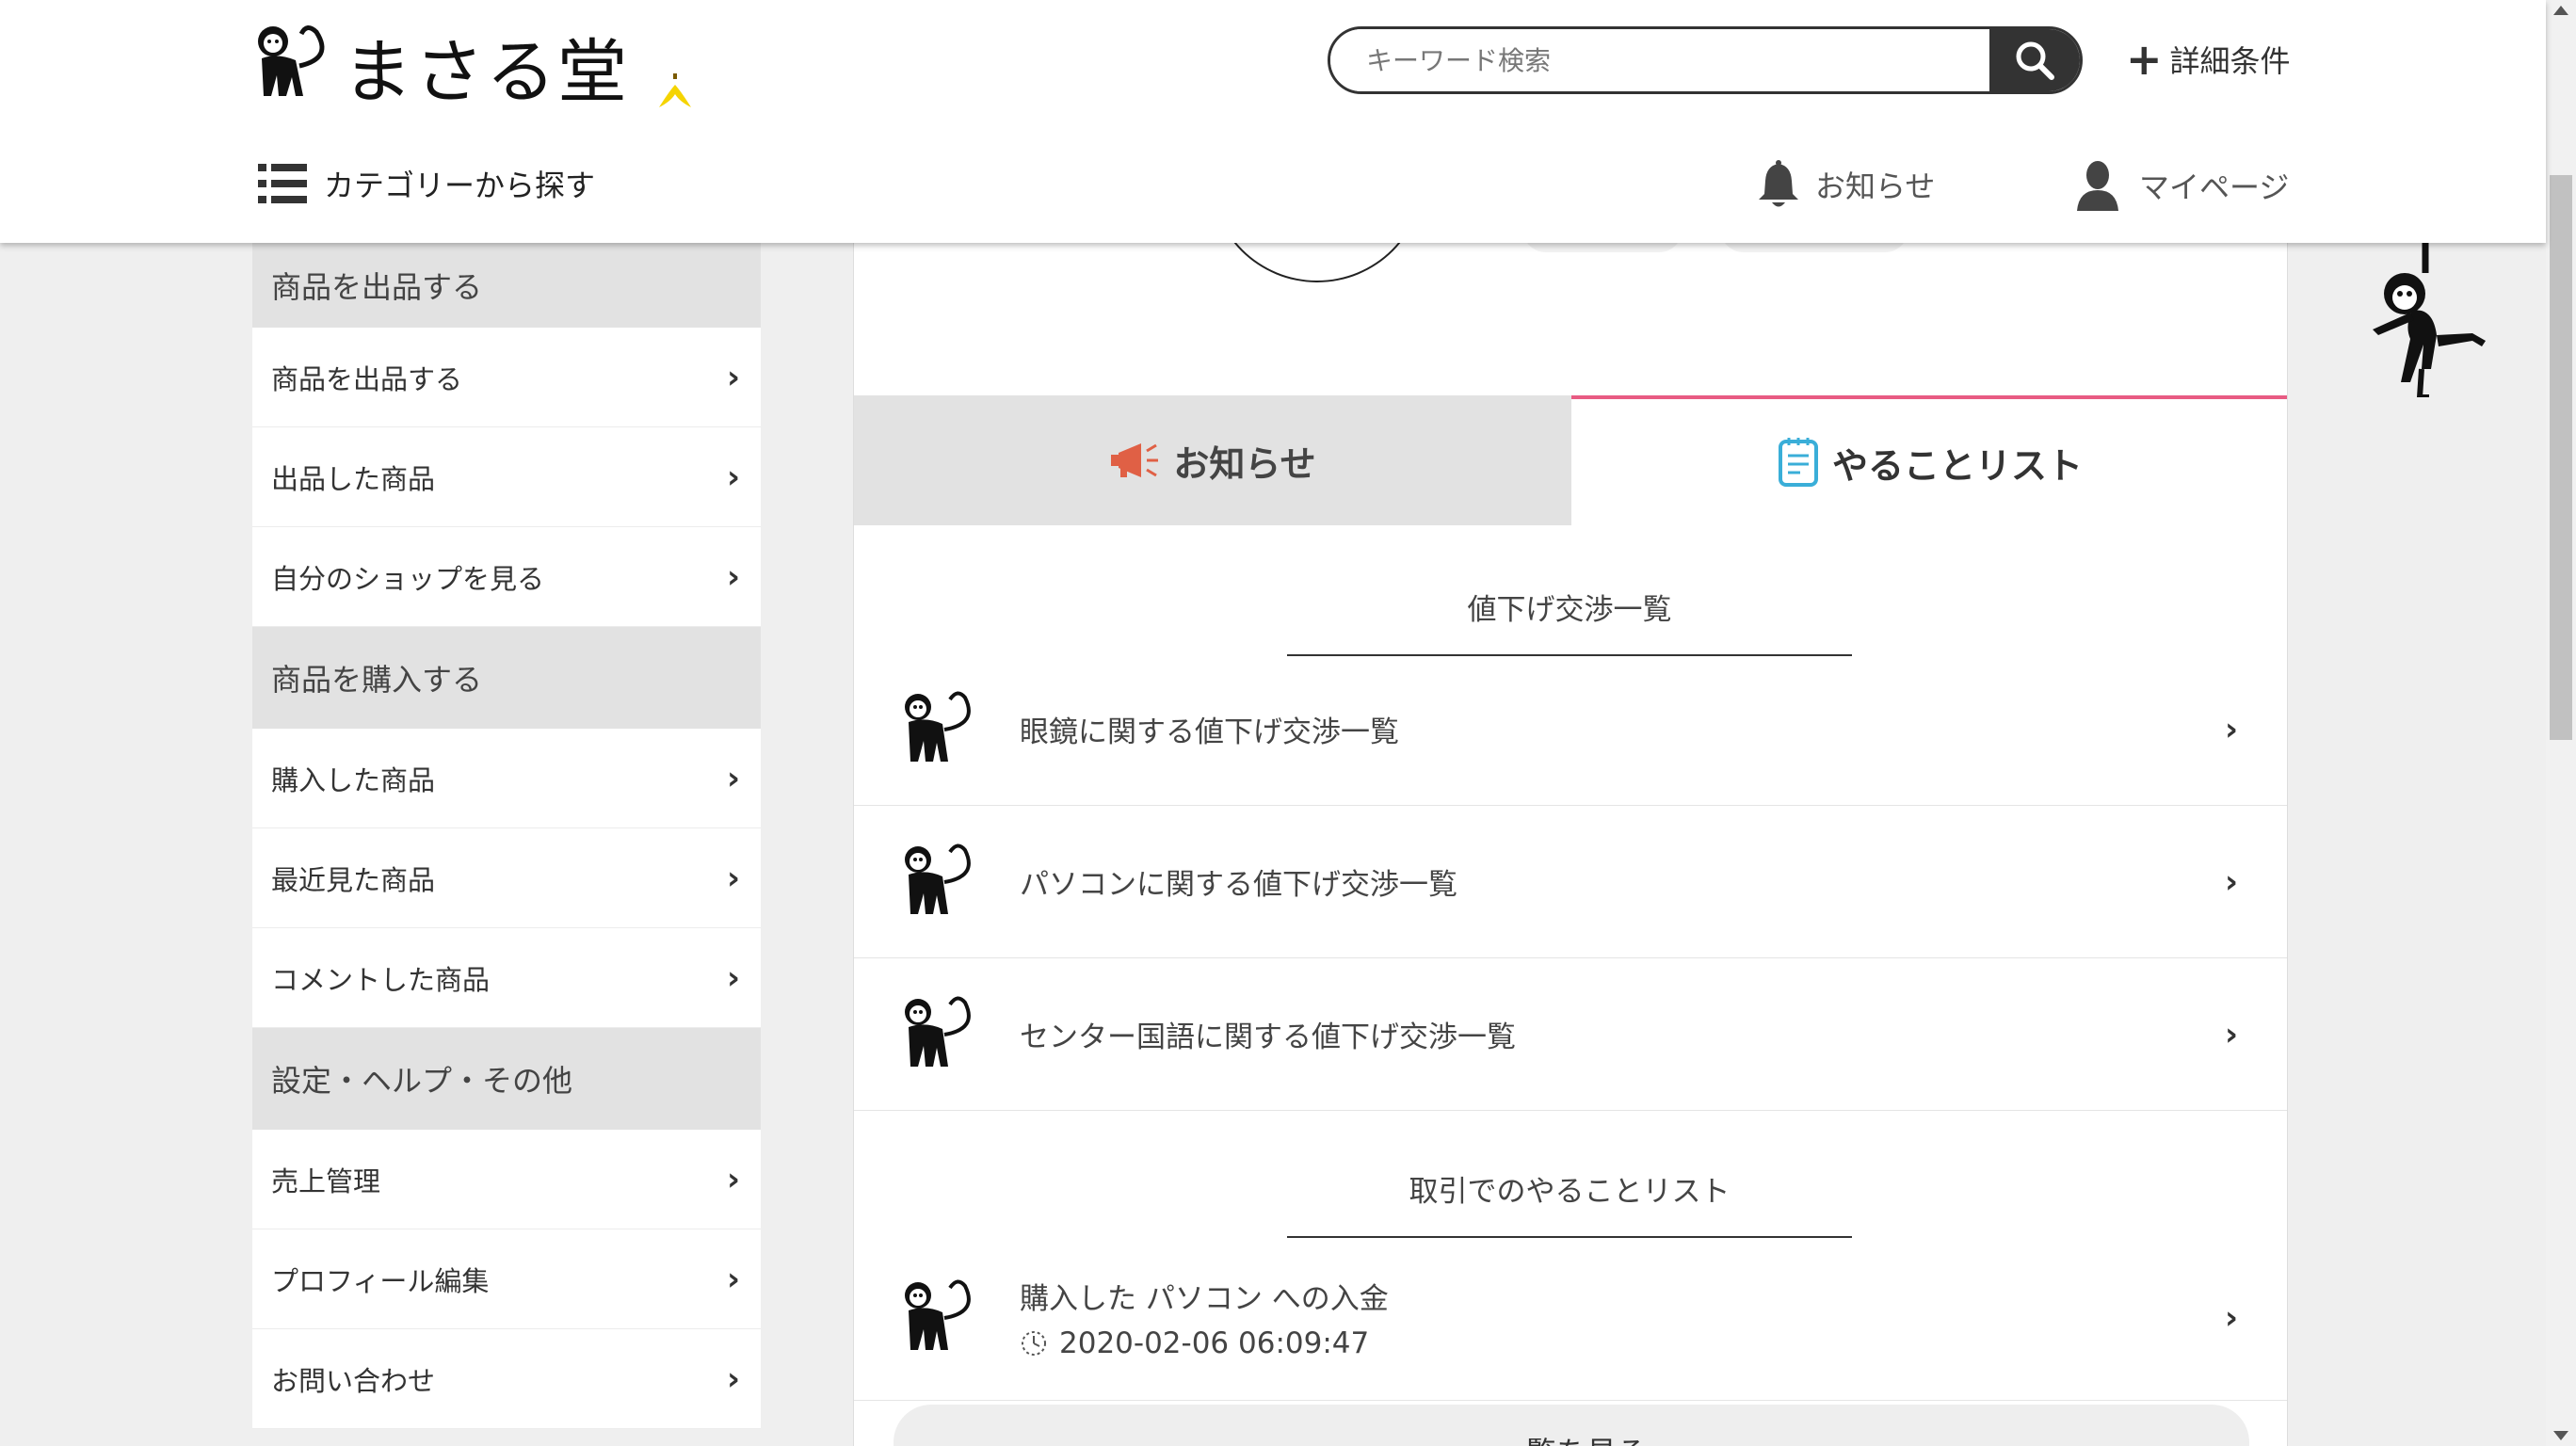  Describe the element at coordinates (506, 1379) in the screenshot. I see `sidebar-item-contact: お問い合わせ ›` at that location.